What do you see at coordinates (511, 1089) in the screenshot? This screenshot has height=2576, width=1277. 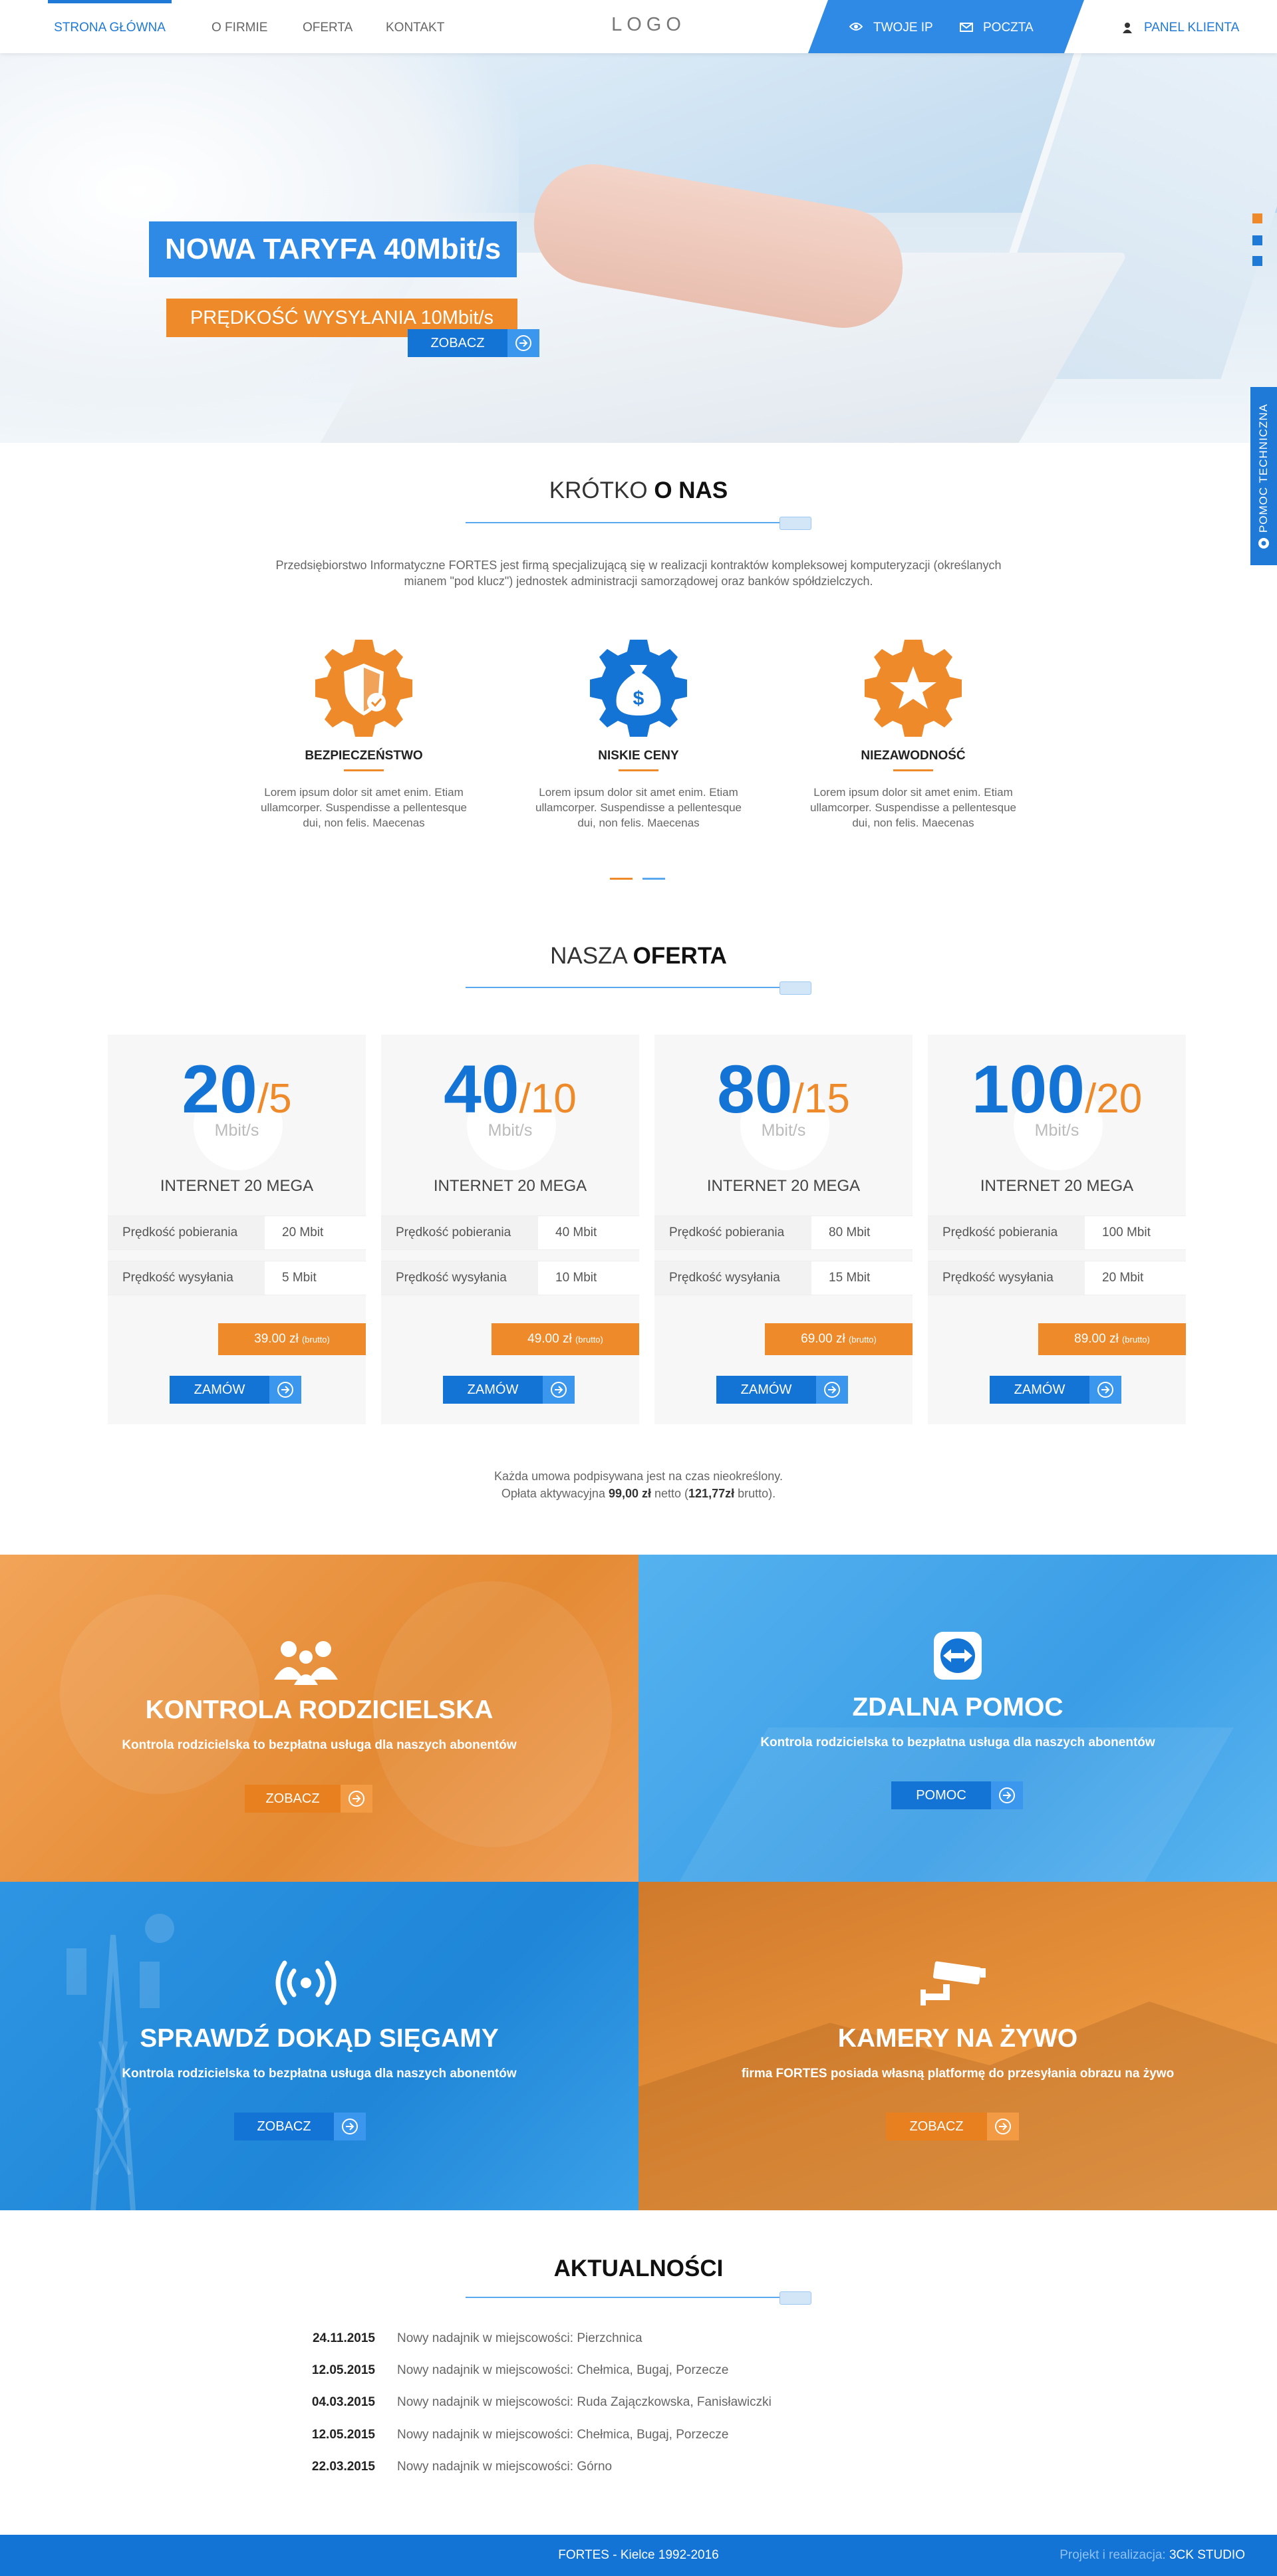 I see `plan-speed: 40/10` at bounding box center [511, 1089].